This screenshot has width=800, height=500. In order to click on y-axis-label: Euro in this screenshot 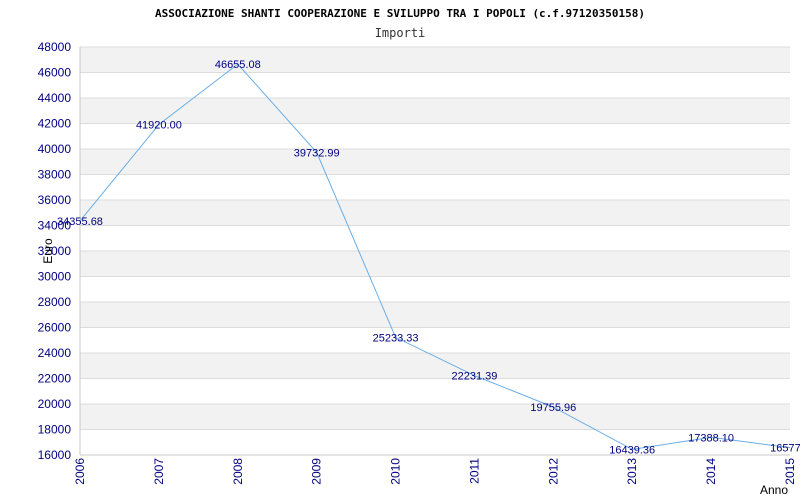, I will do `click(48, 251)`.